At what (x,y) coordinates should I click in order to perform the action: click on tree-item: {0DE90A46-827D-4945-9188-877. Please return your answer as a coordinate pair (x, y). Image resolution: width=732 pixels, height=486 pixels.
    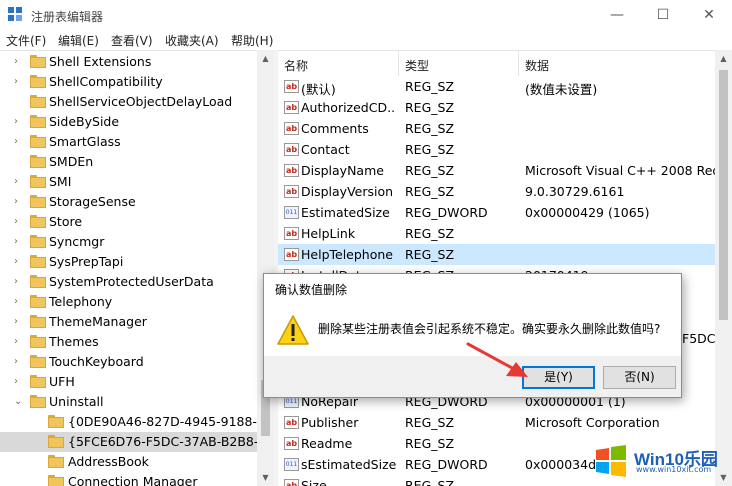
    Looking at the image, I should click on (136, 422).